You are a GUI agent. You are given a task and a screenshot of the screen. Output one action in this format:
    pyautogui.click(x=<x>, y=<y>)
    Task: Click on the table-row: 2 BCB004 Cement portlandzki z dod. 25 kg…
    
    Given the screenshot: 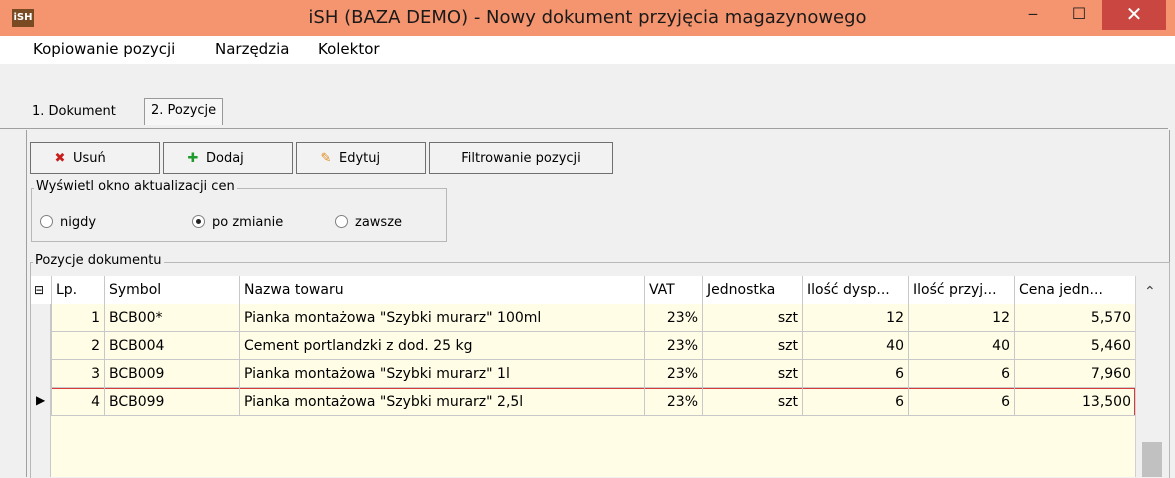 What is the action you would take?
    pyautogui.click(x=583, y=346)
    